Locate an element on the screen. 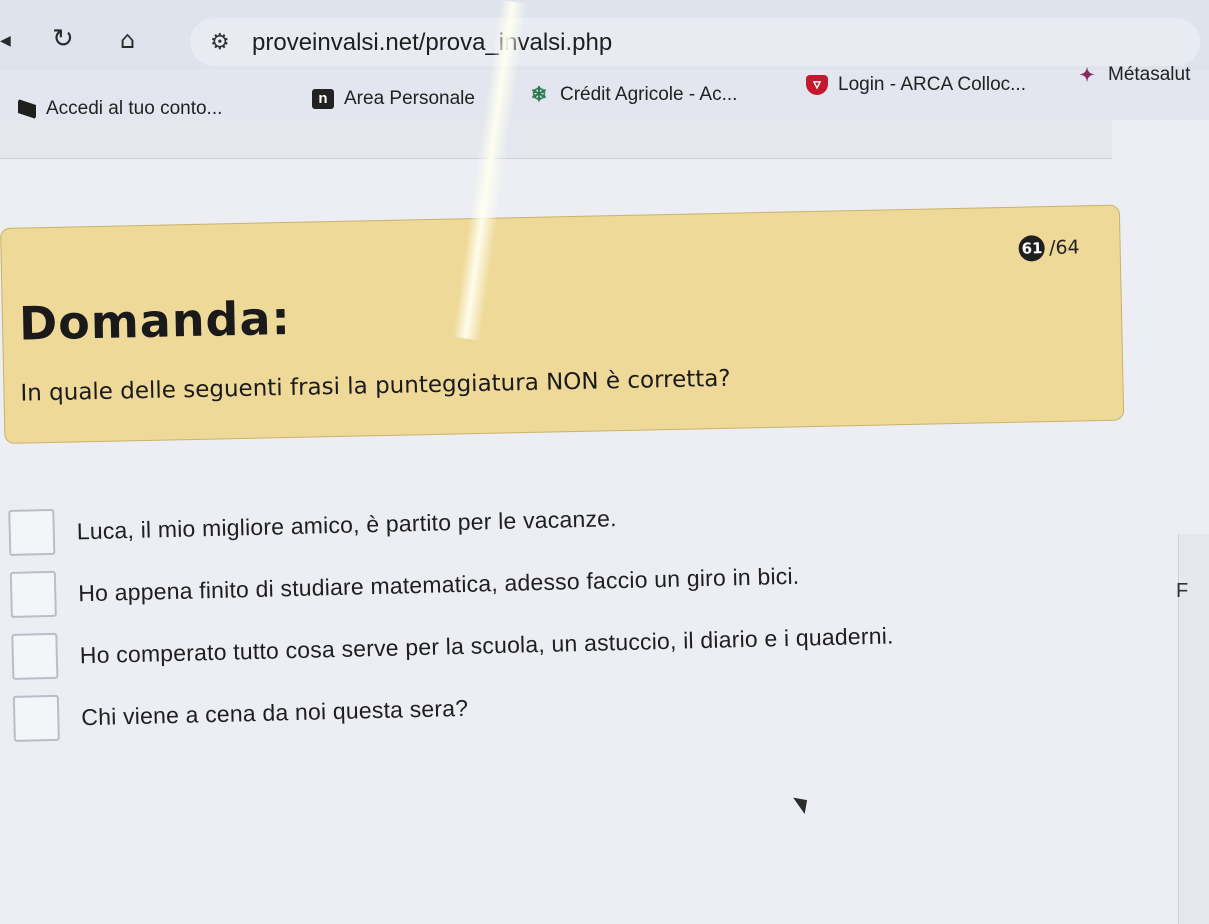 Image resolution: width=1209 pixels, height=924 pixels. address-bar: ⚙ proveinvalsi.net/prova_invalsi.php is located at coordinates (695, 42).